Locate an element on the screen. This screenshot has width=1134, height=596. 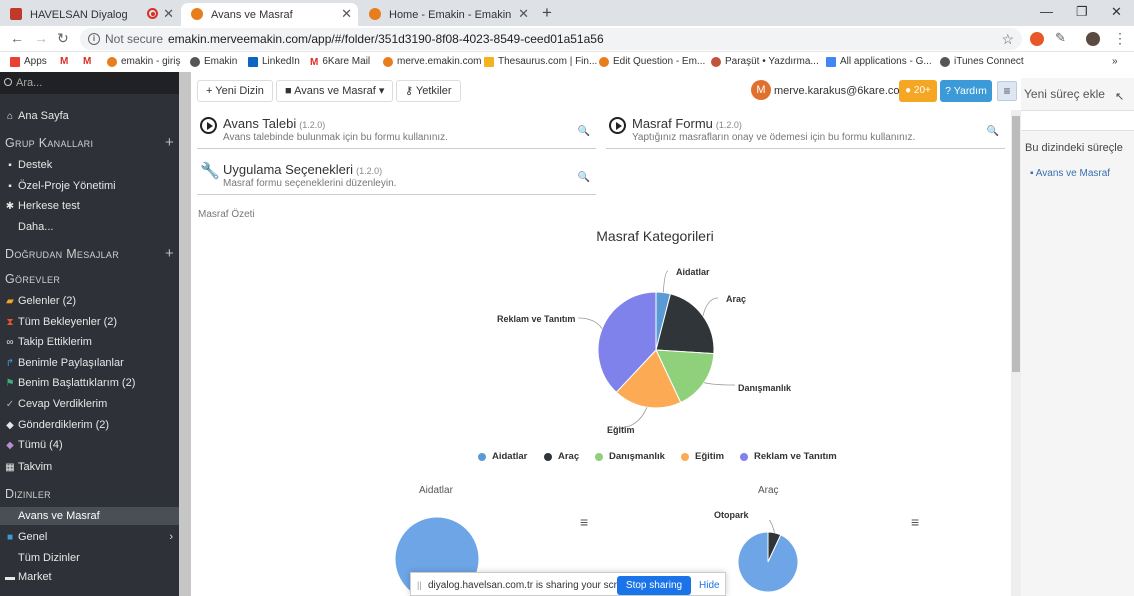
hamburger-icon: ≡ is located at coordinates (1007, 91).